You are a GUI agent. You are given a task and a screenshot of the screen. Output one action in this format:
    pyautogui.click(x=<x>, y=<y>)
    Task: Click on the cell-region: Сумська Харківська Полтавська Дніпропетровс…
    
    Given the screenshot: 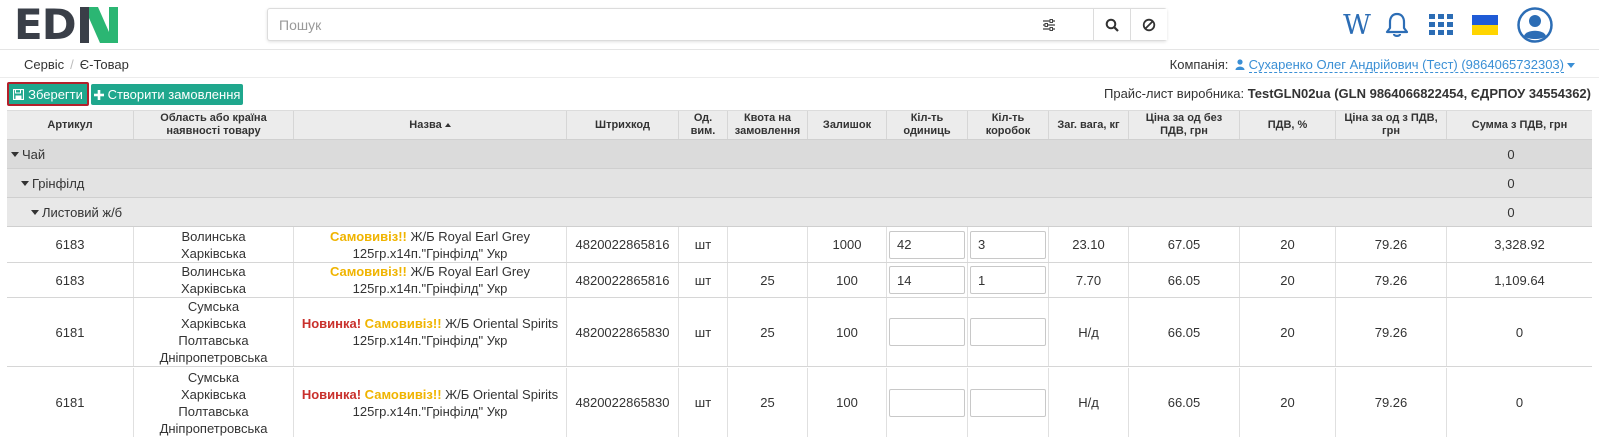 What is the action you would take?
    pyautogui.click(x=214, y=332)
    